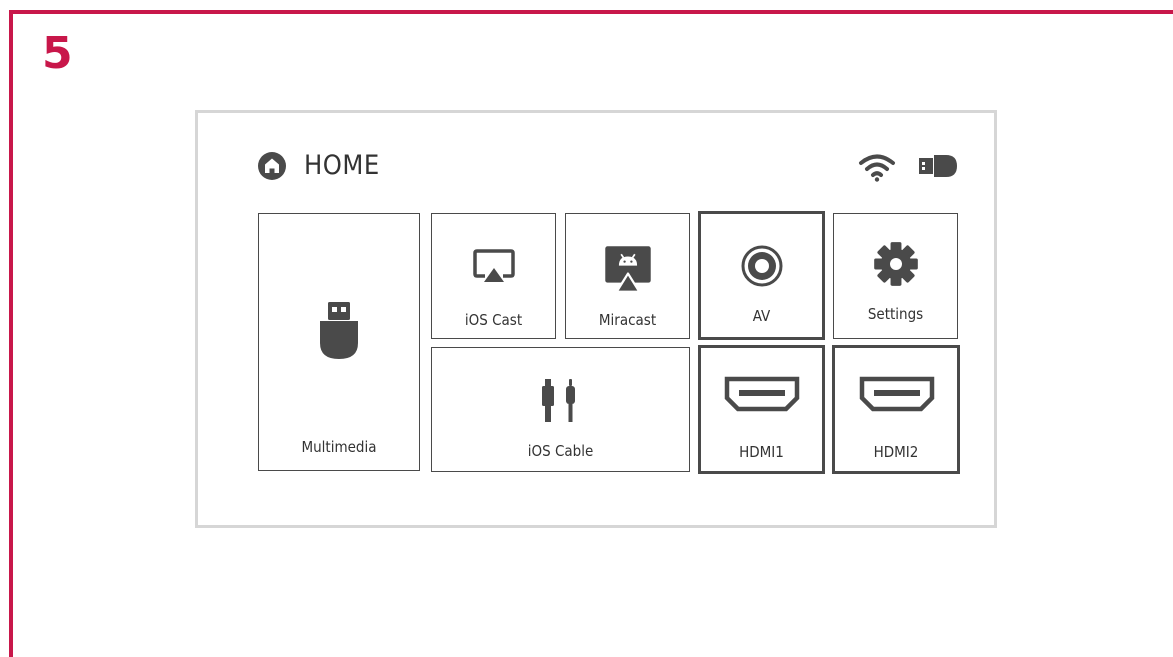  Describe the element at coordinates (339, 447) in the screenshot. I see `tile-label: Multimedia` at that location.